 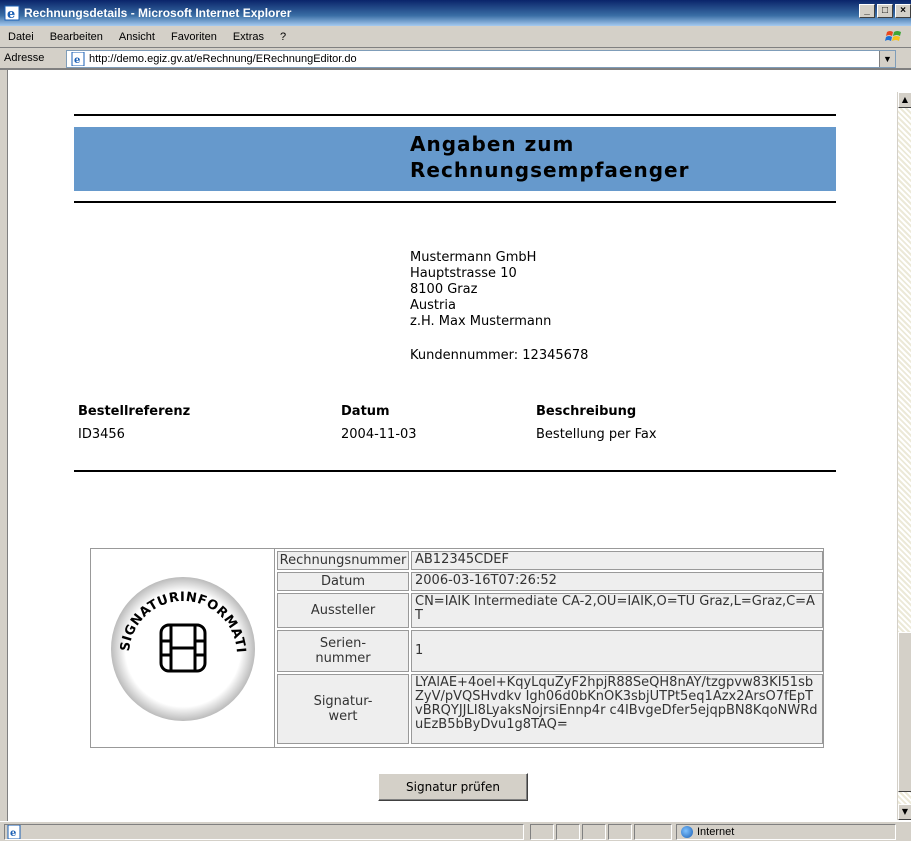 I want to click on scroll-down-icon: ▼, so click(x=904, y=812).